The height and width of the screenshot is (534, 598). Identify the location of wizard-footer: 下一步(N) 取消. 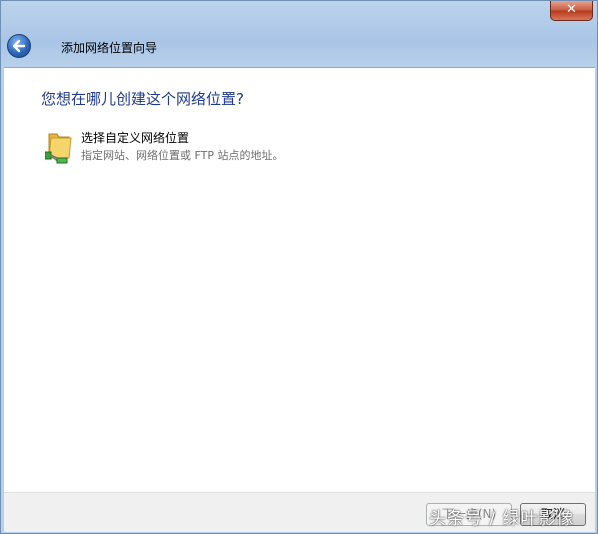
(299, 512).